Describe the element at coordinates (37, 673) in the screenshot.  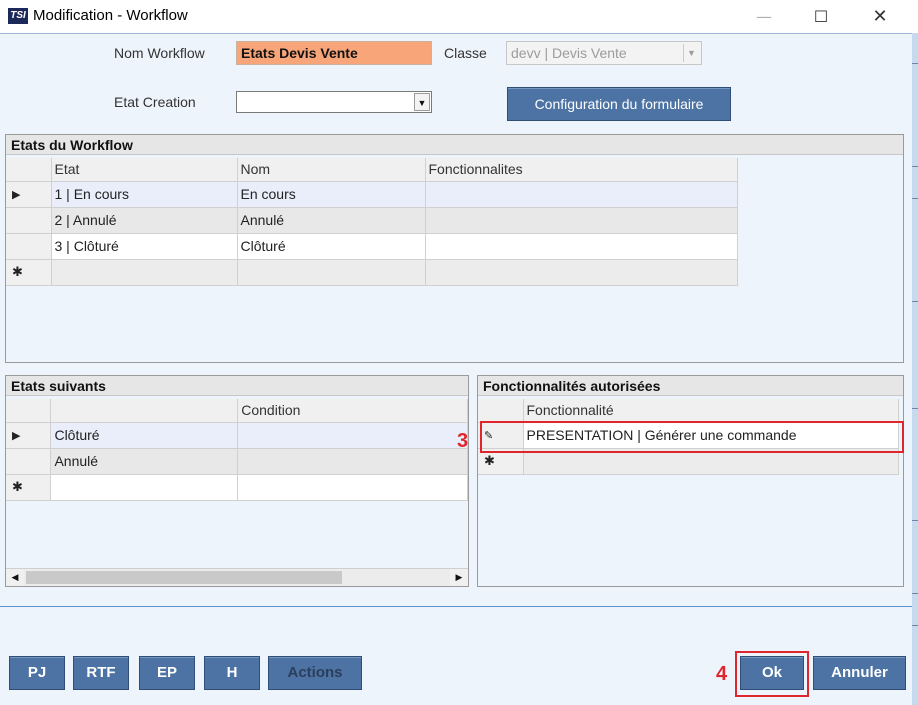
I see `pj-button: PJ` at that location.